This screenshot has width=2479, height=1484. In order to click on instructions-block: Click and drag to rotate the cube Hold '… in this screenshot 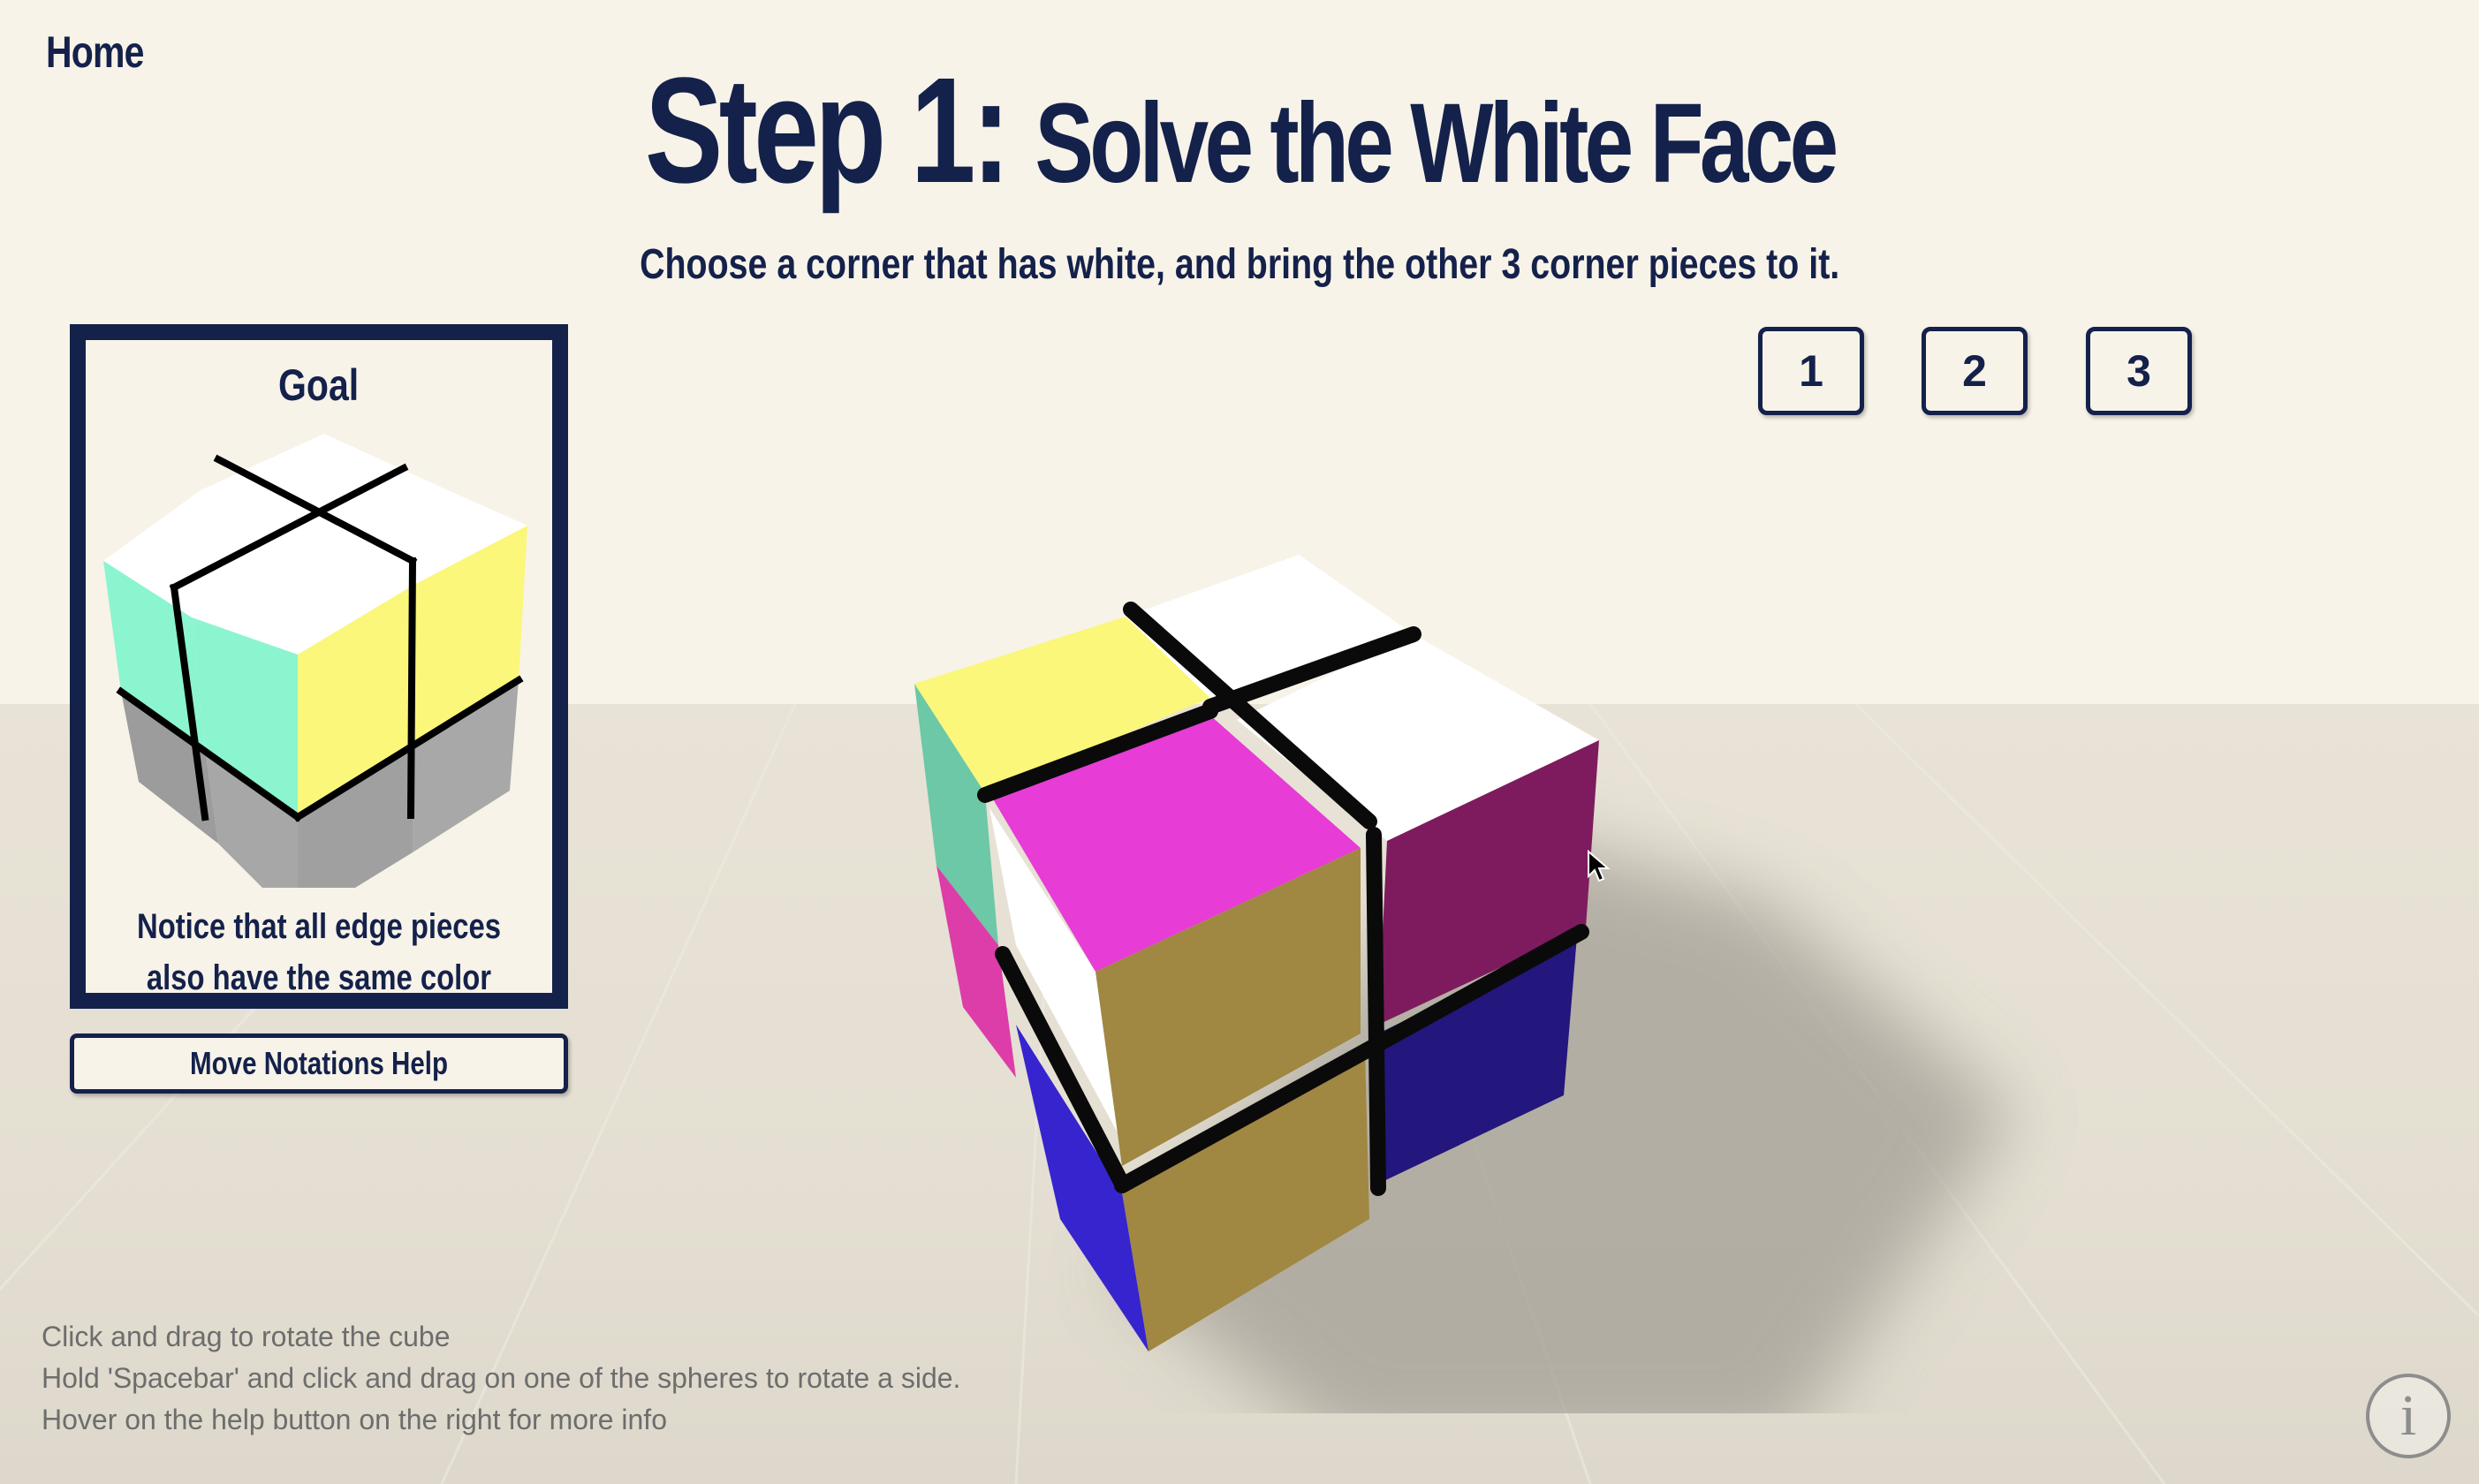, I will do `click(501, 1378)`.